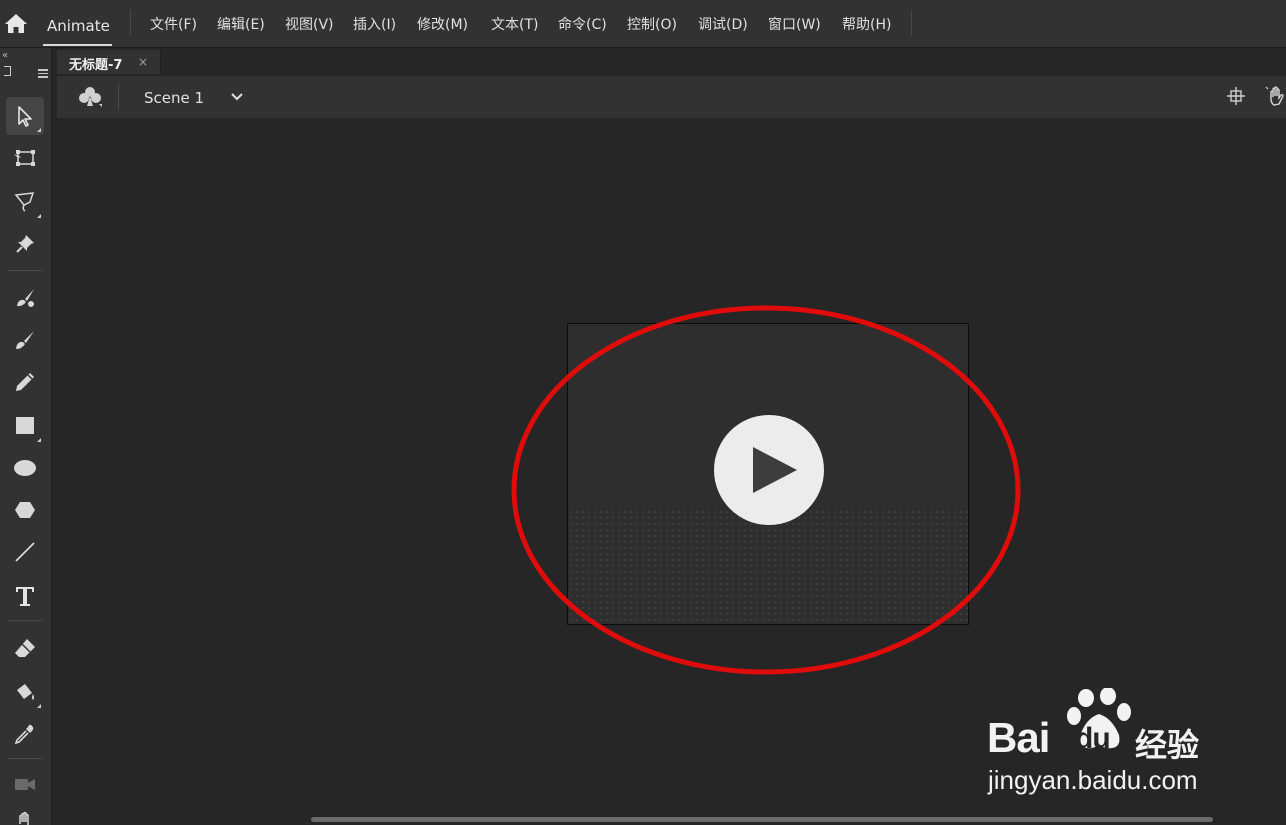 This screenshot has height=825, width=1286. I want to click on tools-panel: «, so click(26, 436).